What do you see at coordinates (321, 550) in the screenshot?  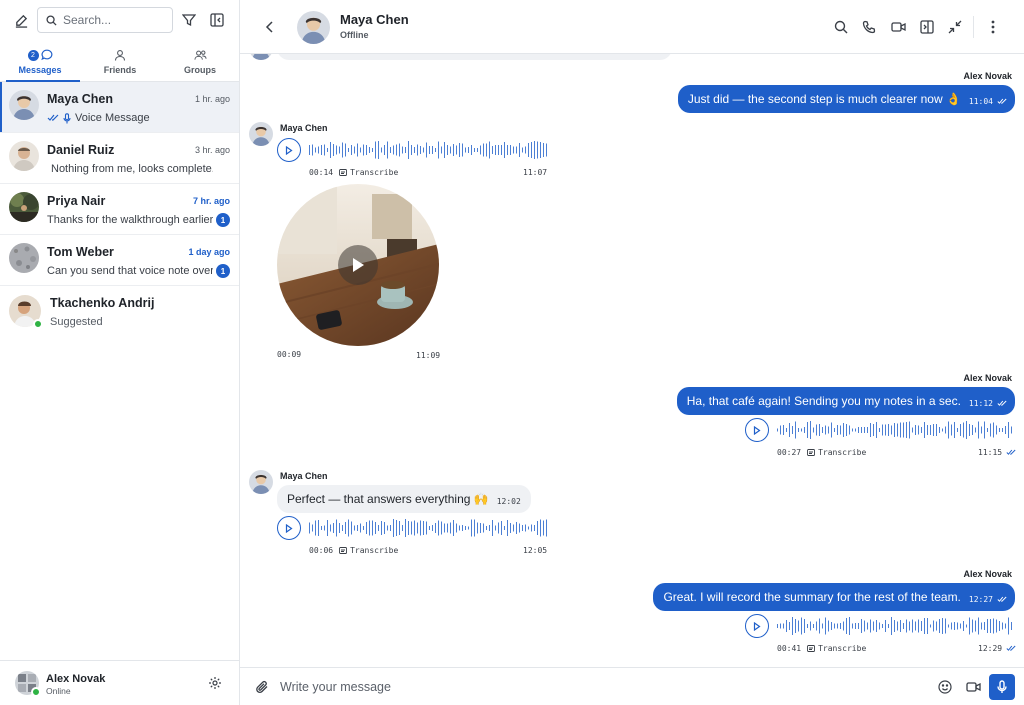 I see `voice-duration: 00:06` at bounding box center [321, 550].